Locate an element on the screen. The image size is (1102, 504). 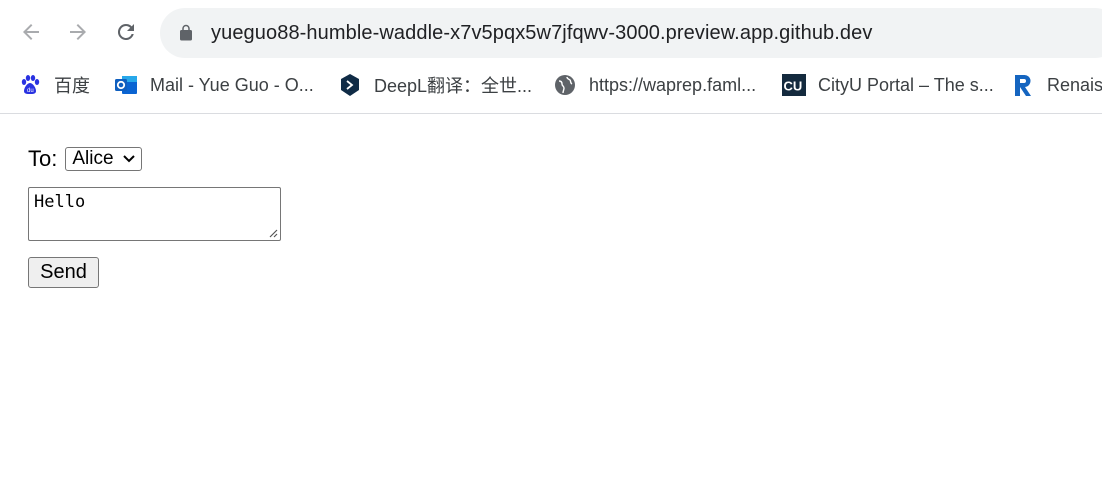
svg-text: du is located at coordinates (30, 91).